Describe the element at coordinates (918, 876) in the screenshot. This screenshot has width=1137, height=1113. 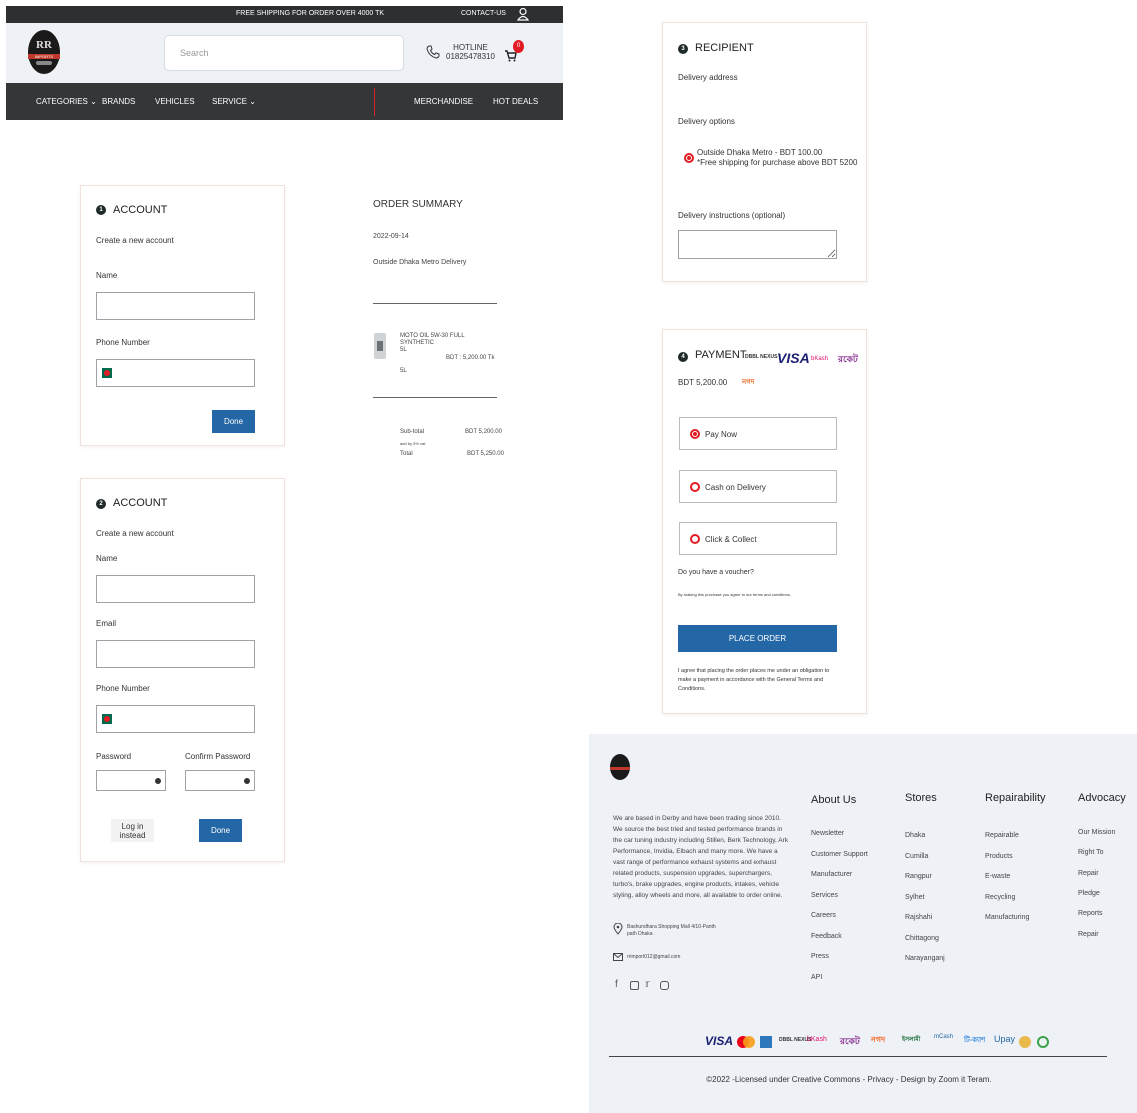
I see `footer-link: Rangpur` at that location.